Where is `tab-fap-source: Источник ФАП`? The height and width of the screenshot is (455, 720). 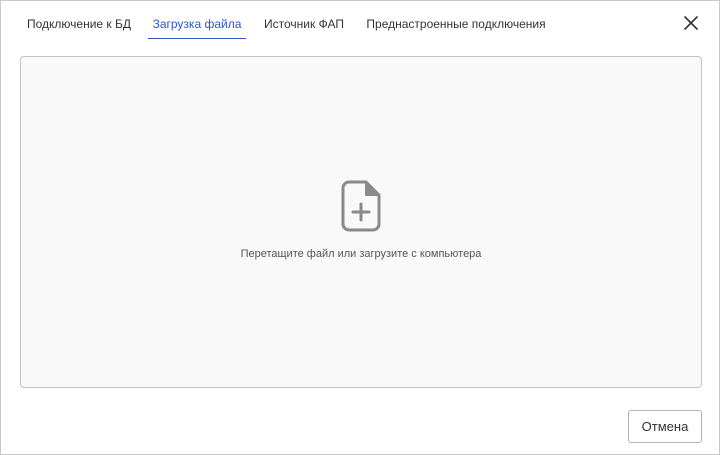
tab-fap-source: Источник ФАП is located at coordinates (304, 24).